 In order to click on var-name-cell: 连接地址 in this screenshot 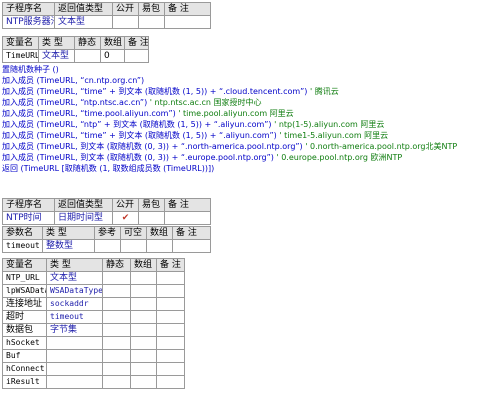, I will do `click(24, 304)`.